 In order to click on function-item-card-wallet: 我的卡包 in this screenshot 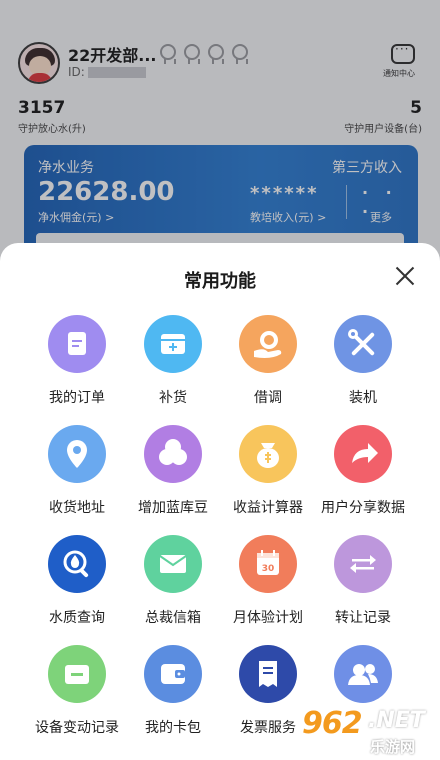, I will do `click(173, 695)`.